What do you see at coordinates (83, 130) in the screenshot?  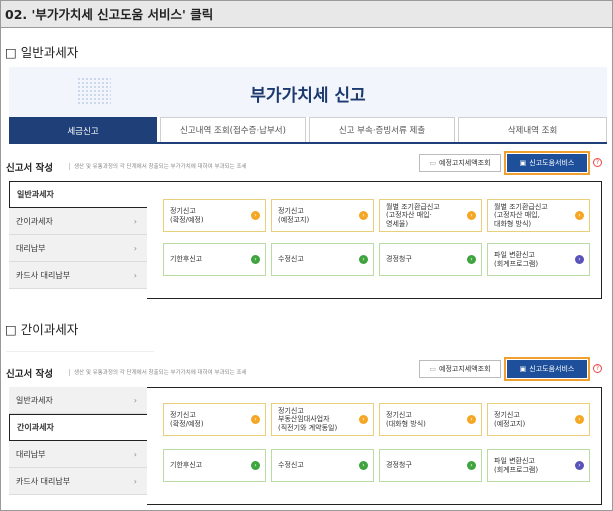 I see `tab-tax-report: 세금신고` at bounding box center [83, 130].